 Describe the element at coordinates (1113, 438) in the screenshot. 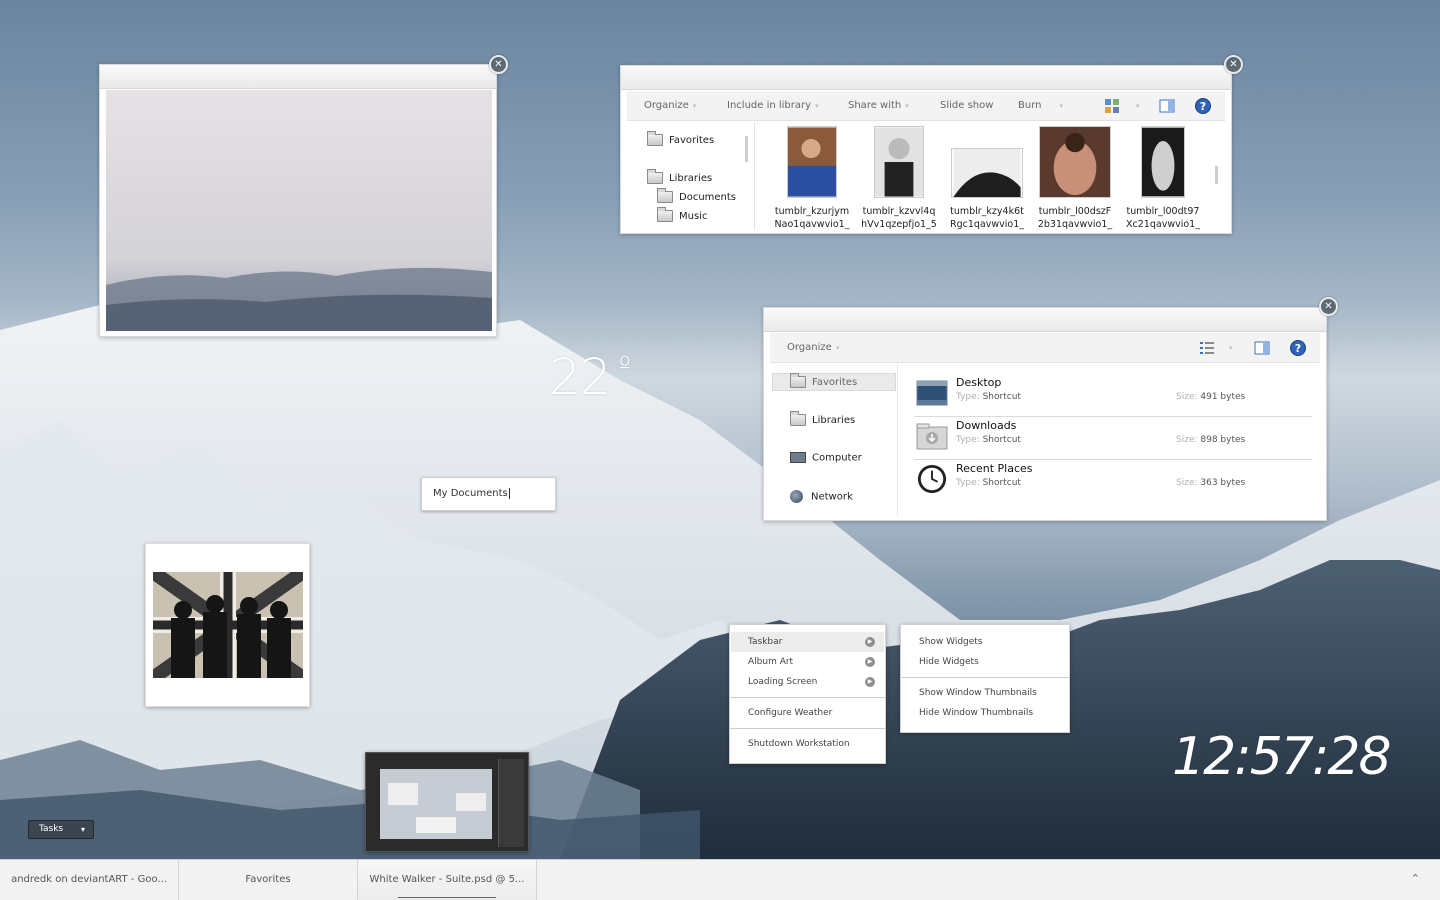

I see `file-item-downloads: Downloads Type: Shortcut Size: 898 bytes` at that location.